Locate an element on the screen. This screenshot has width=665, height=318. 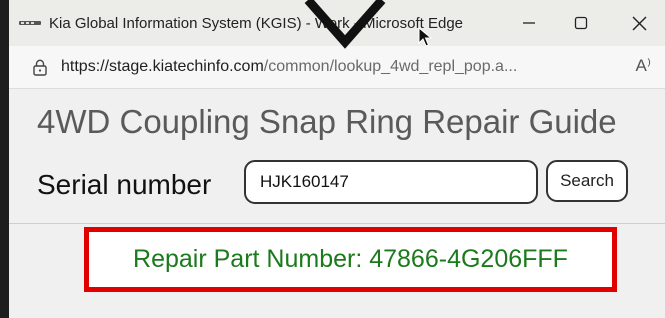
minimize-button is located at coordinates (529, 23).